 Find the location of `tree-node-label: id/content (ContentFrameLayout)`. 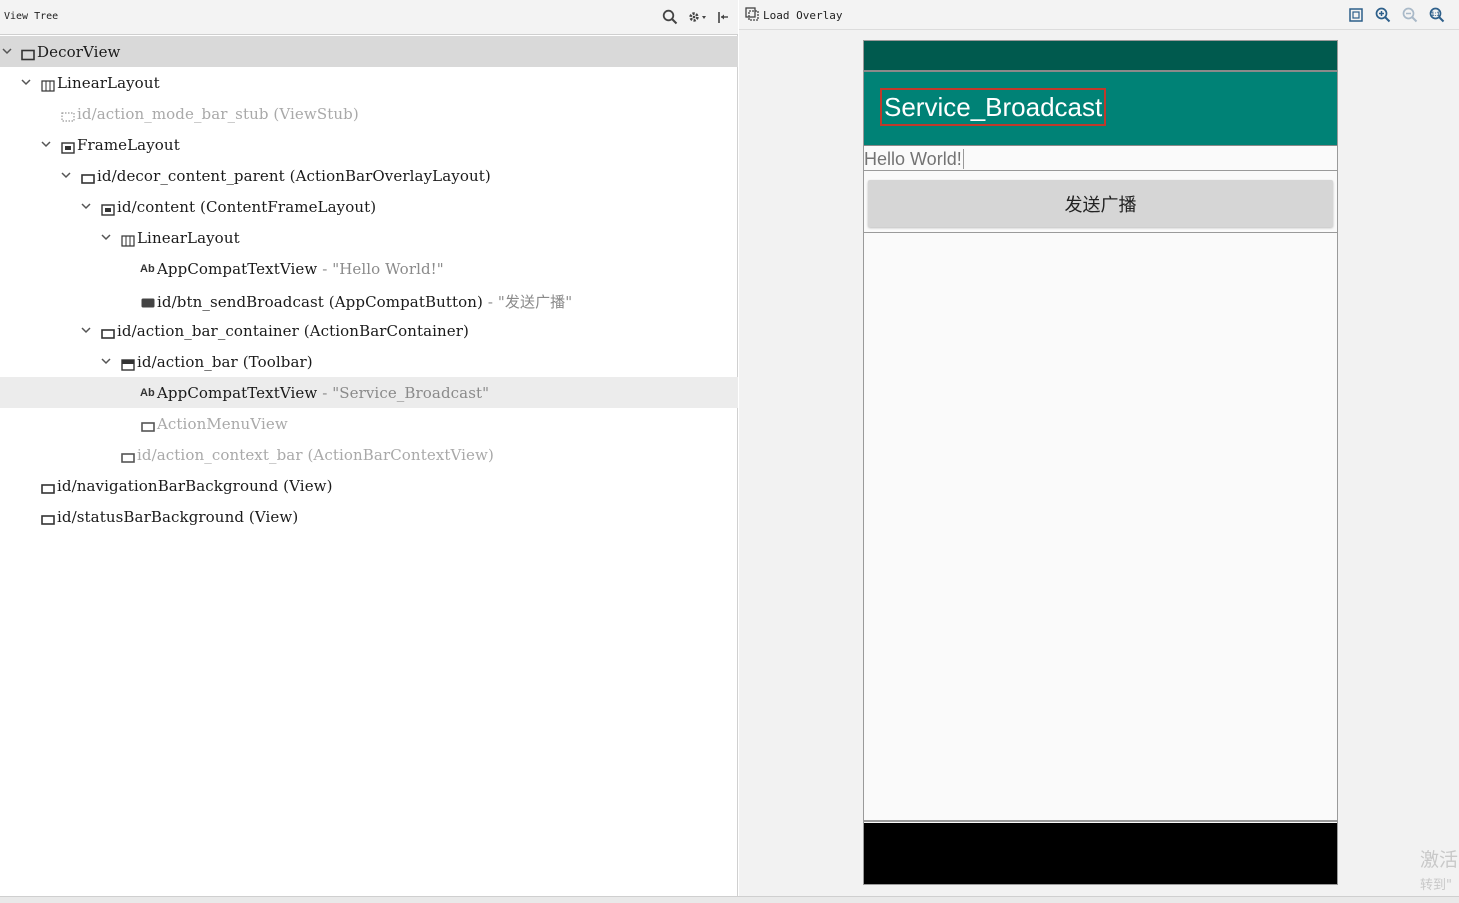

tree-node-label: id/content (ContentFrameLayout) is located at coordinates (247, 207).